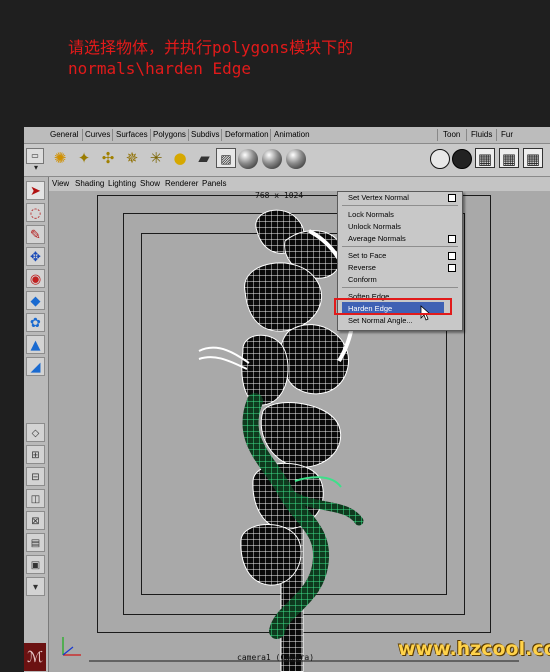 This screenshot has height=672, width=550. What do you see at coordinates (36, 168) in the screenshot?
I see `shelf-arrow-icon: ▾` at bounding box center [36, 168].